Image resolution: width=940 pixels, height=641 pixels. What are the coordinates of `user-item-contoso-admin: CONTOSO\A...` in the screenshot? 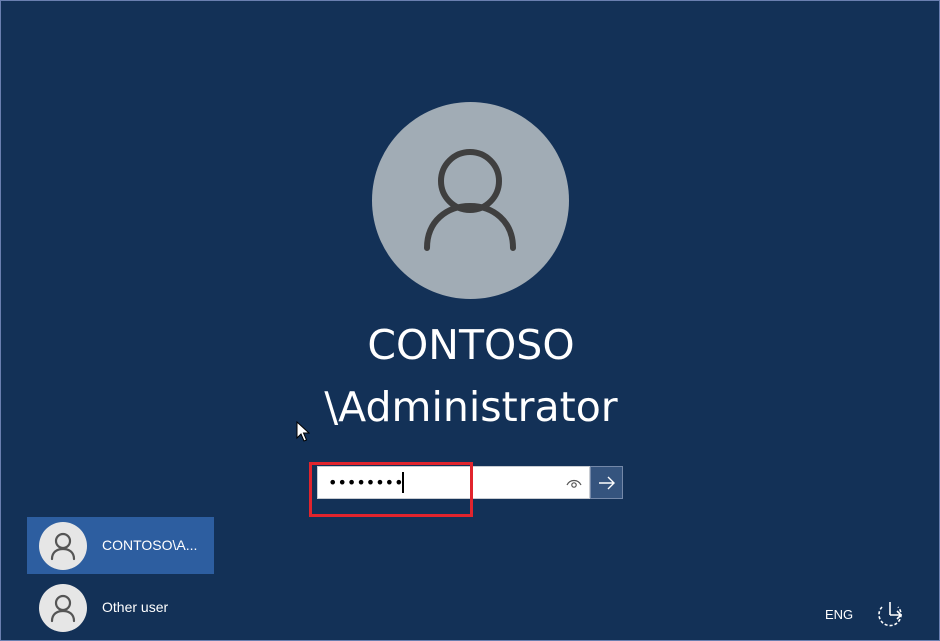 It's located at (120, 545).